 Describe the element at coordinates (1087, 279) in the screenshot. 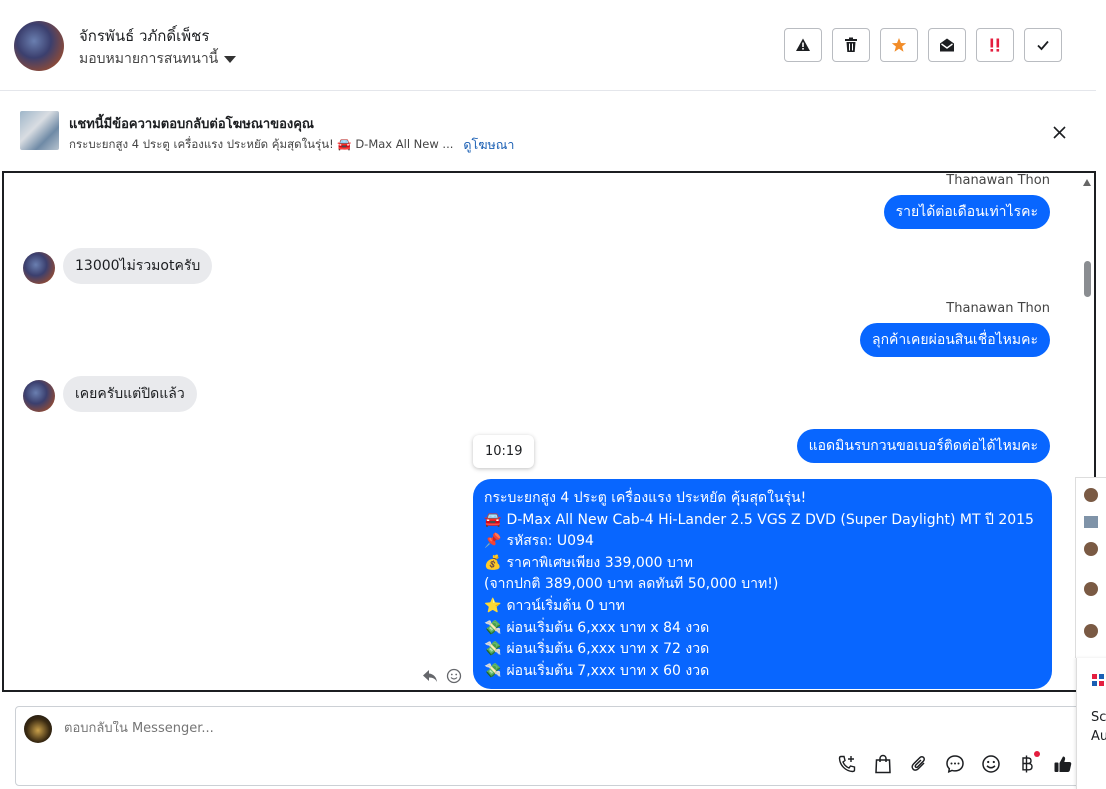

I see `scrollbar-thumb` at that location.